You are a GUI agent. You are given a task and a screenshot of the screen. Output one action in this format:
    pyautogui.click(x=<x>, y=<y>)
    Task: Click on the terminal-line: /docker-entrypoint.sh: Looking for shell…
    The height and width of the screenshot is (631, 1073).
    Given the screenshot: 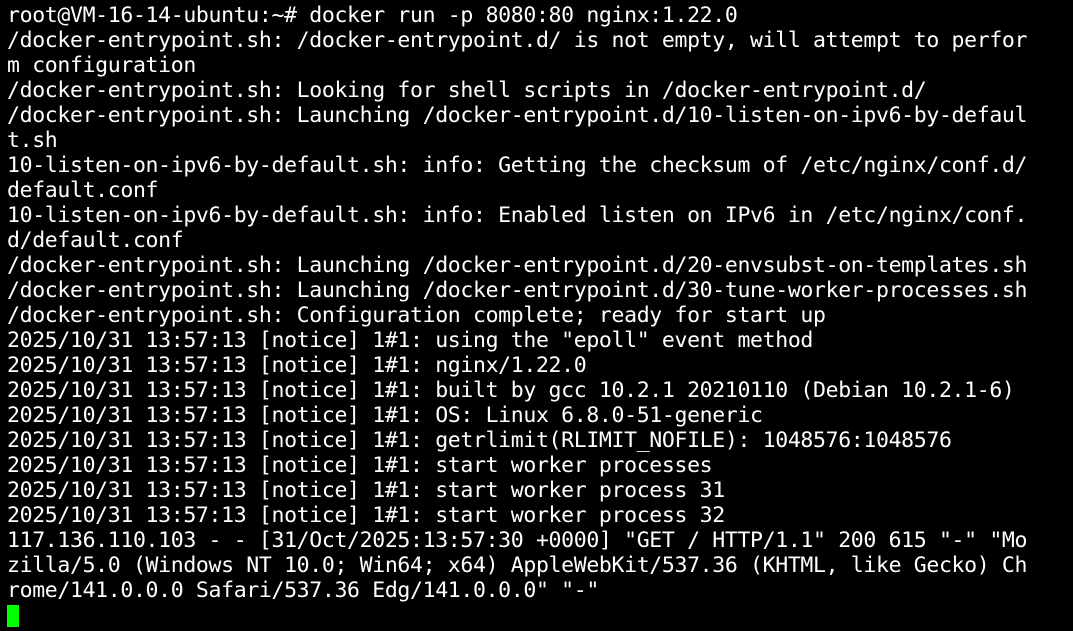 What is the action you would take?
    pyautogui.click(x=467, y=90)
    